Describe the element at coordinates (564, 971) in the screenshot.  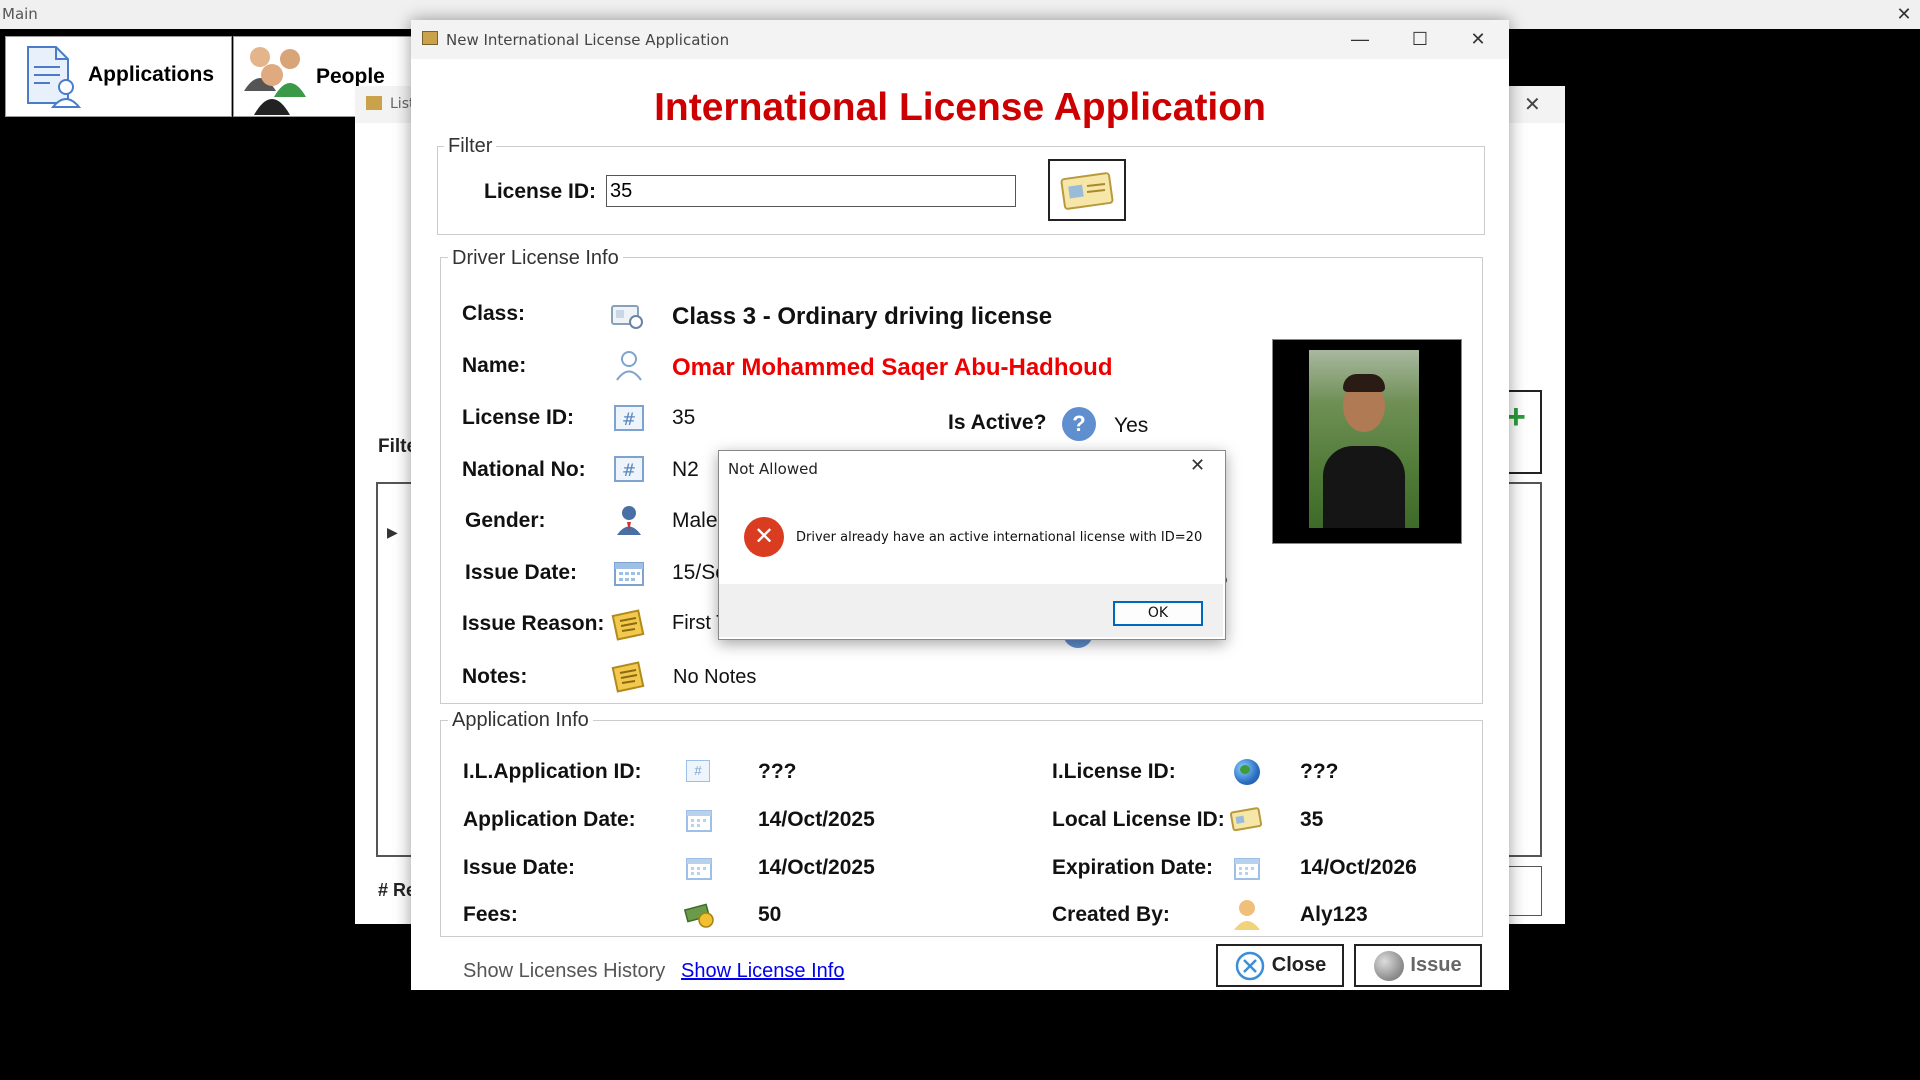
I see `show-licenses-history-link: Show Licenses History` at that location.